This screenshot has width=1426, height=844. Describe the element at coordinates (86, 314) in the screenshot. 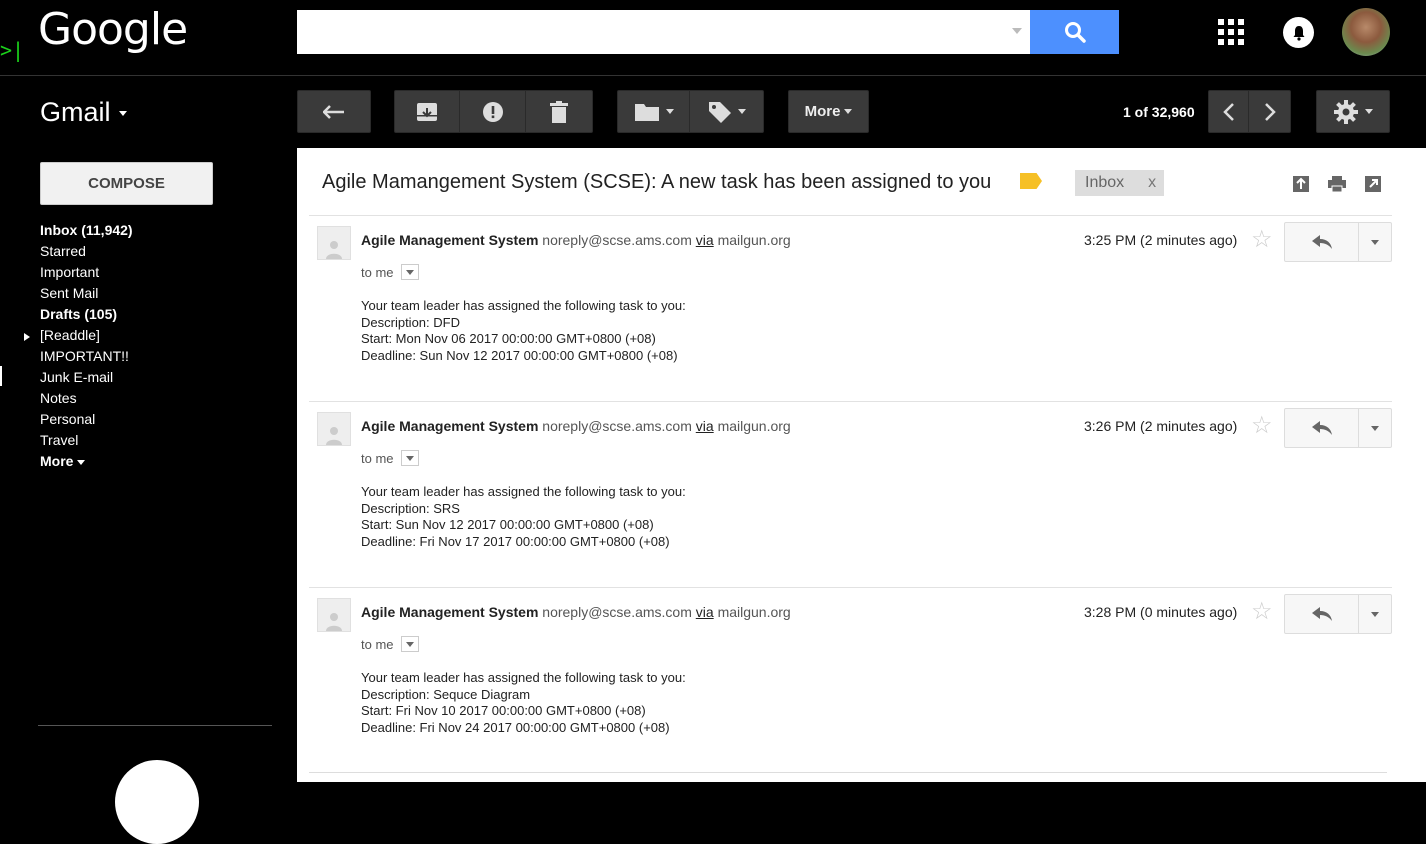

I see `sidebar-item-drafts: Drafts (105)` at that location.